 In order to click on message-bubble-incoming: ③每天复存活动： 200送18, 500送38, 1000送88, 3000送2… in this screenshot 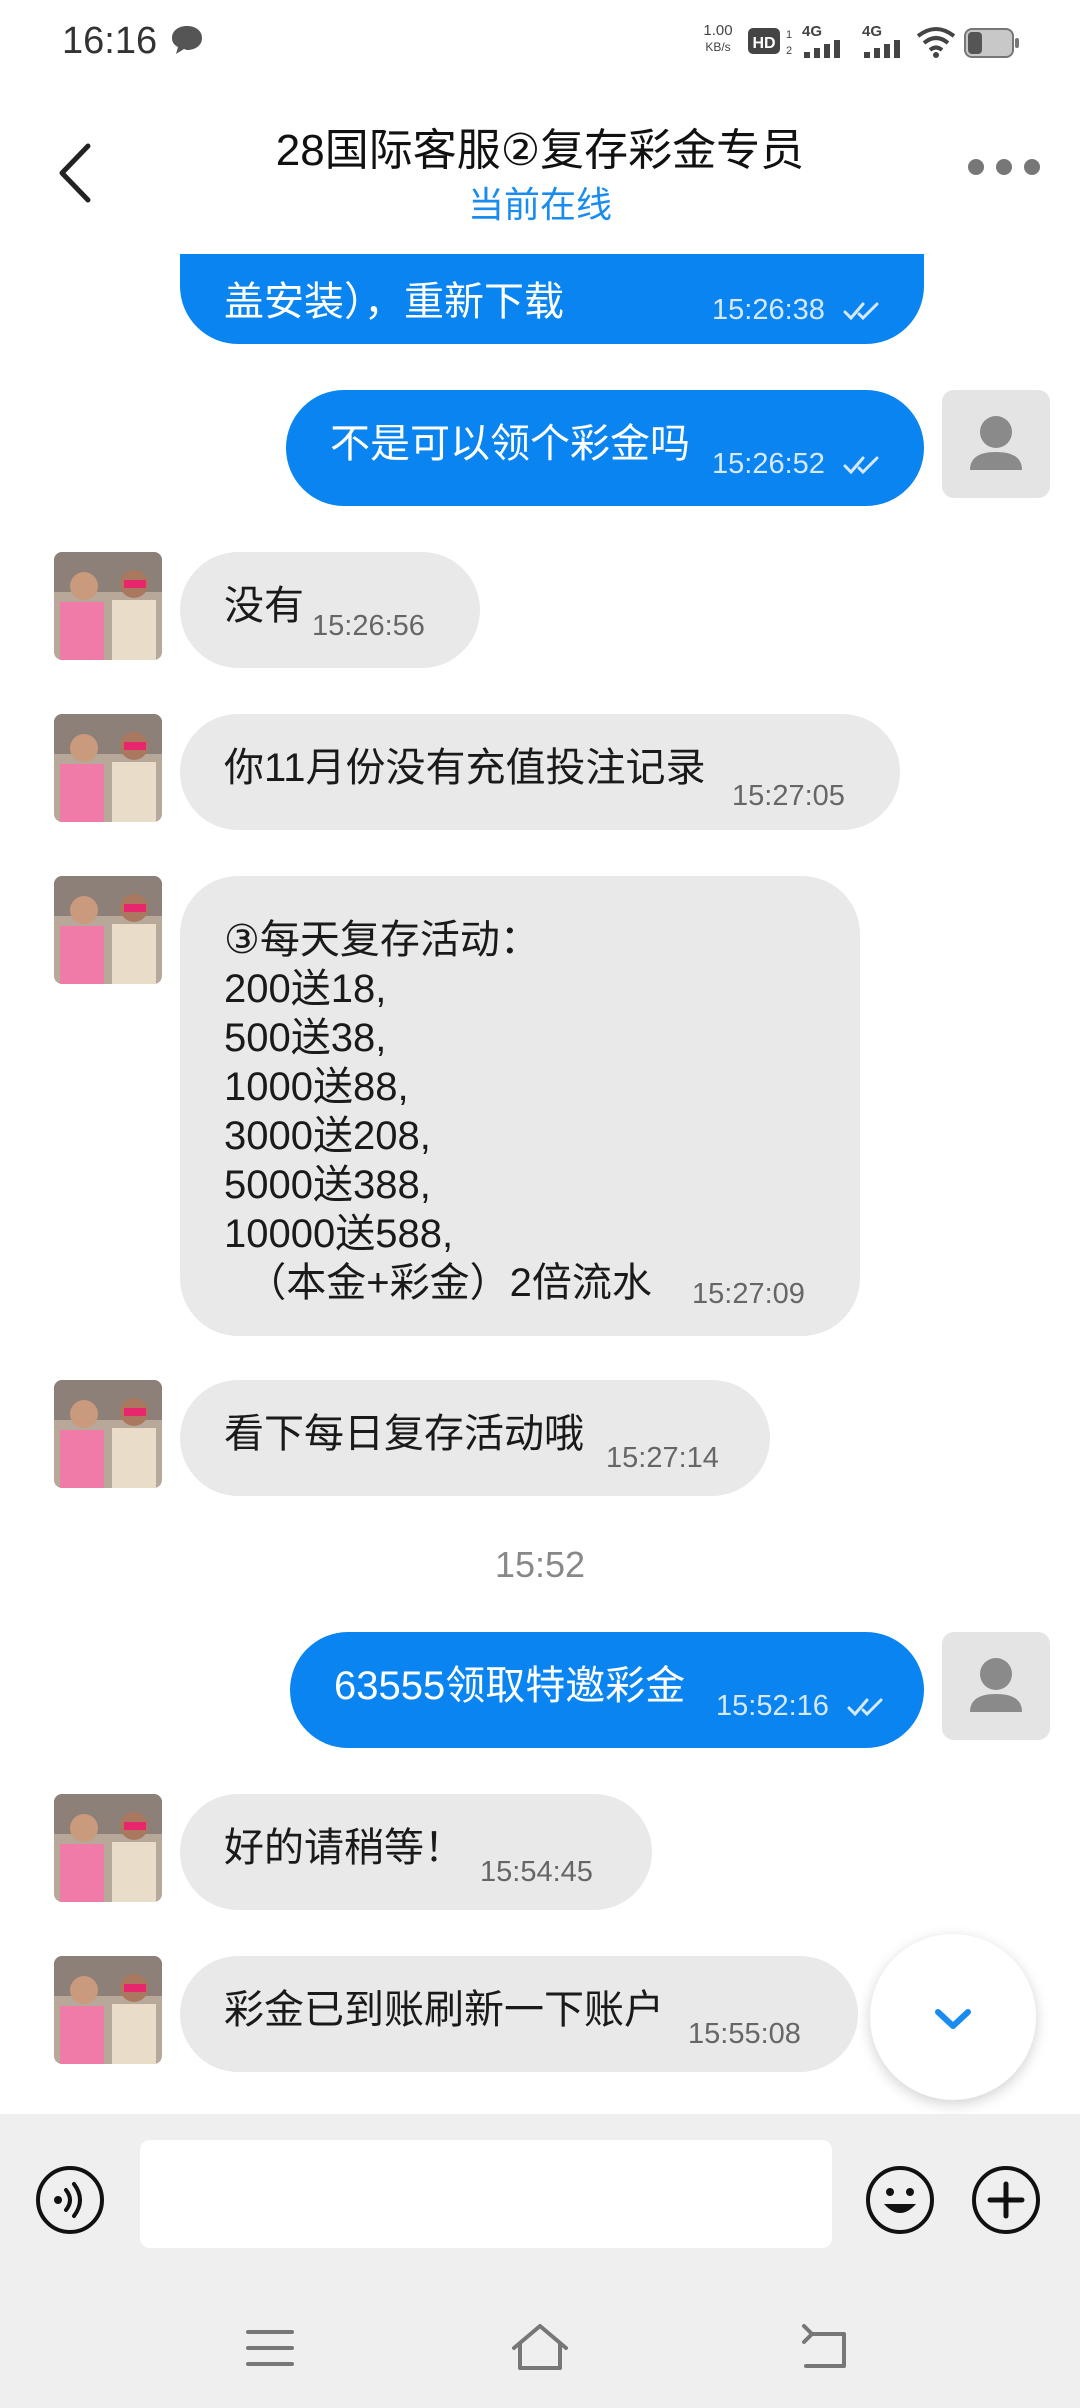, I will do `click(520, 1106)`.